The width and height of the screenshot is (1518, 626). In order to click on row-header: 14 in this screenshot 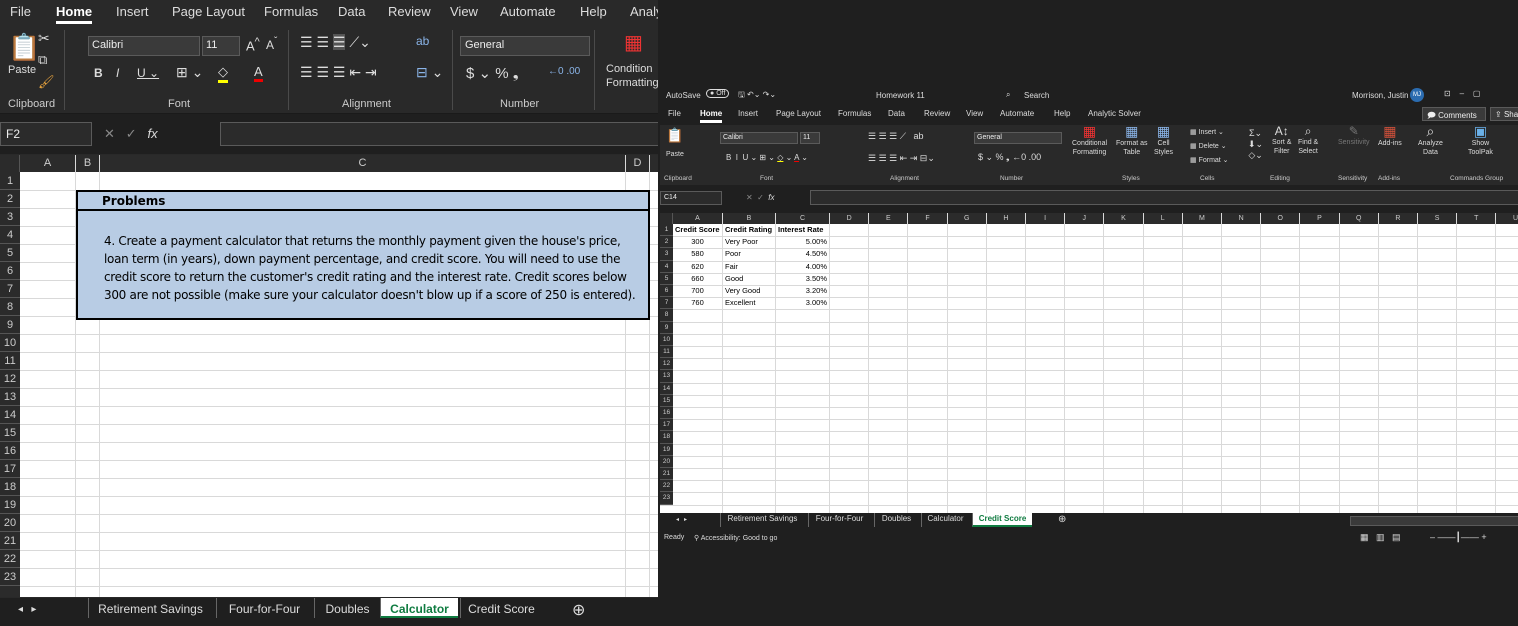, I will do `click(10, 415)`.